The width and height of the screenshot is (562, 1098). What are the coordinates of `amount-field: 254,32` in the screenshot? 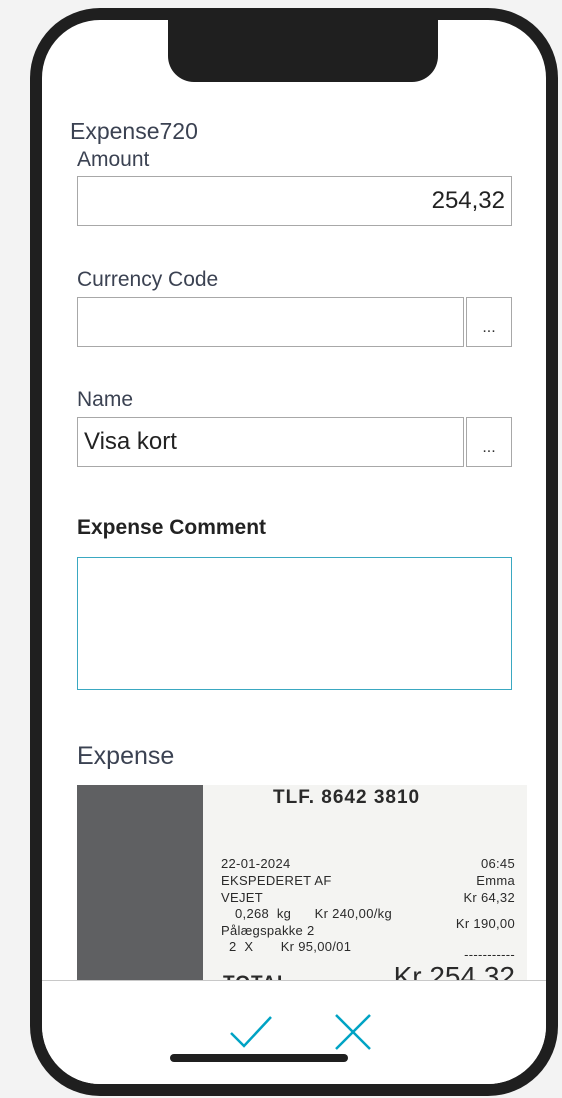 It's located at (294, 201).